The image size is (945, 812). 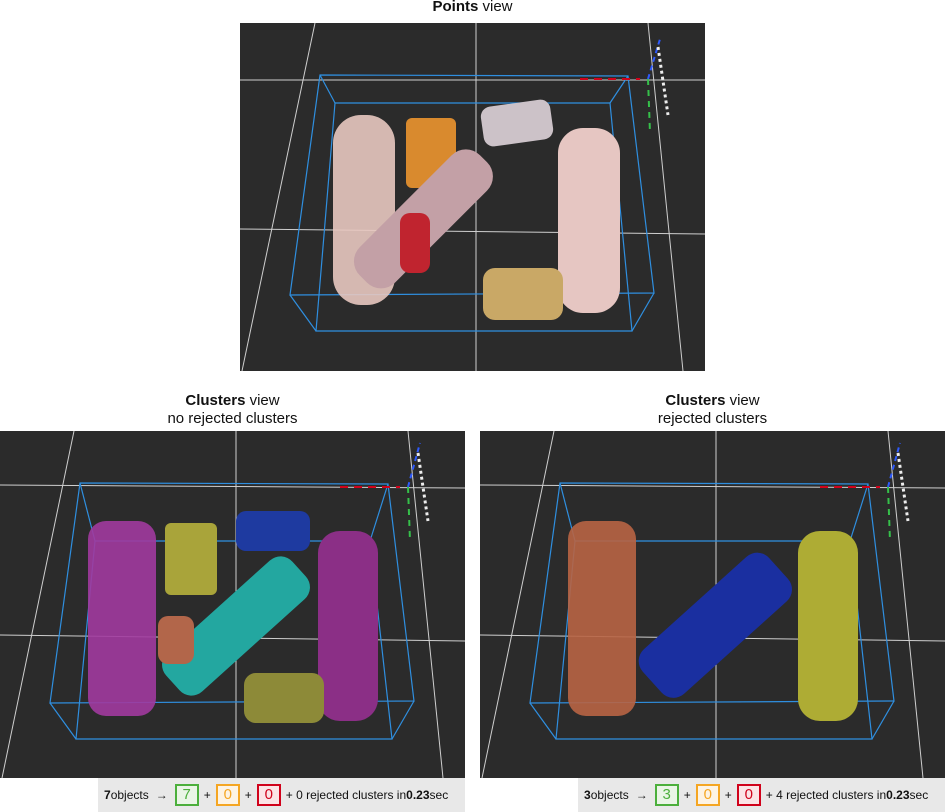 I want to click on left-uncertain-count-badge: 0, so click(x=227, y=795).